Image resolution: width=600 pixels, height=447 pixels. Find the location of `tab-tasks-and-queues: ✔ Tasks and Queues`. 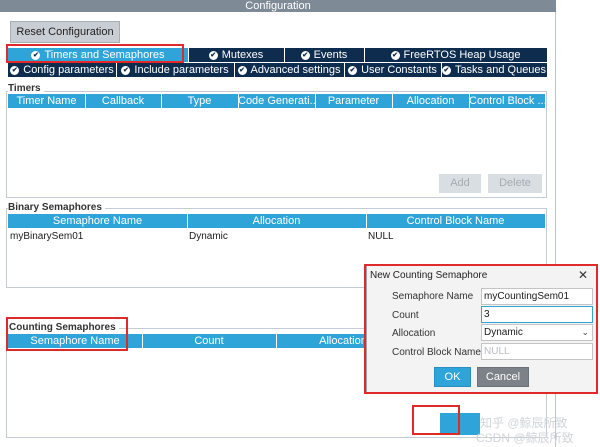

tab-tasks-and-queues: ✔ Tasks and Queues is located at coordinates (494, 70).